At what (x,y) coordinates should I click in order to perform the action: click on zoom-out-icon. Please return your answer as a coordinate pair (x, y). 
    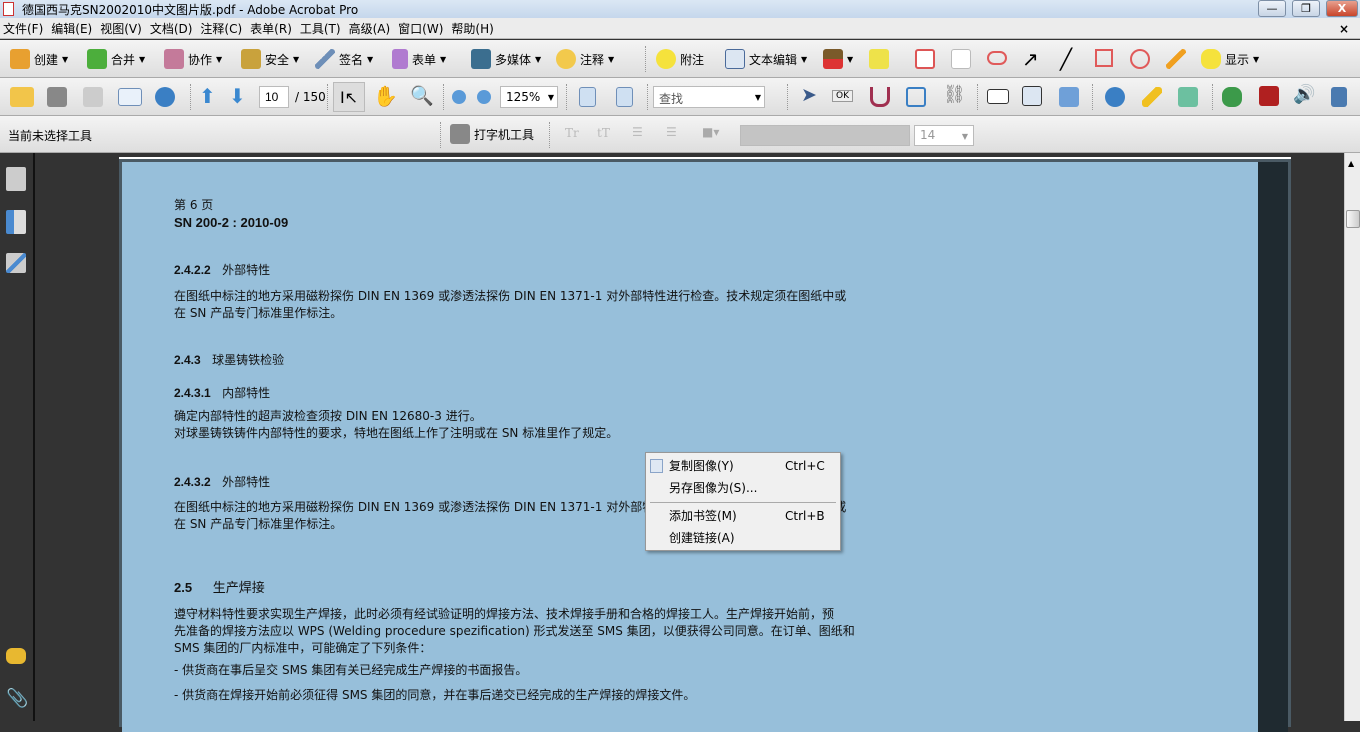
    Looking at the image, I should click on (459, 97).